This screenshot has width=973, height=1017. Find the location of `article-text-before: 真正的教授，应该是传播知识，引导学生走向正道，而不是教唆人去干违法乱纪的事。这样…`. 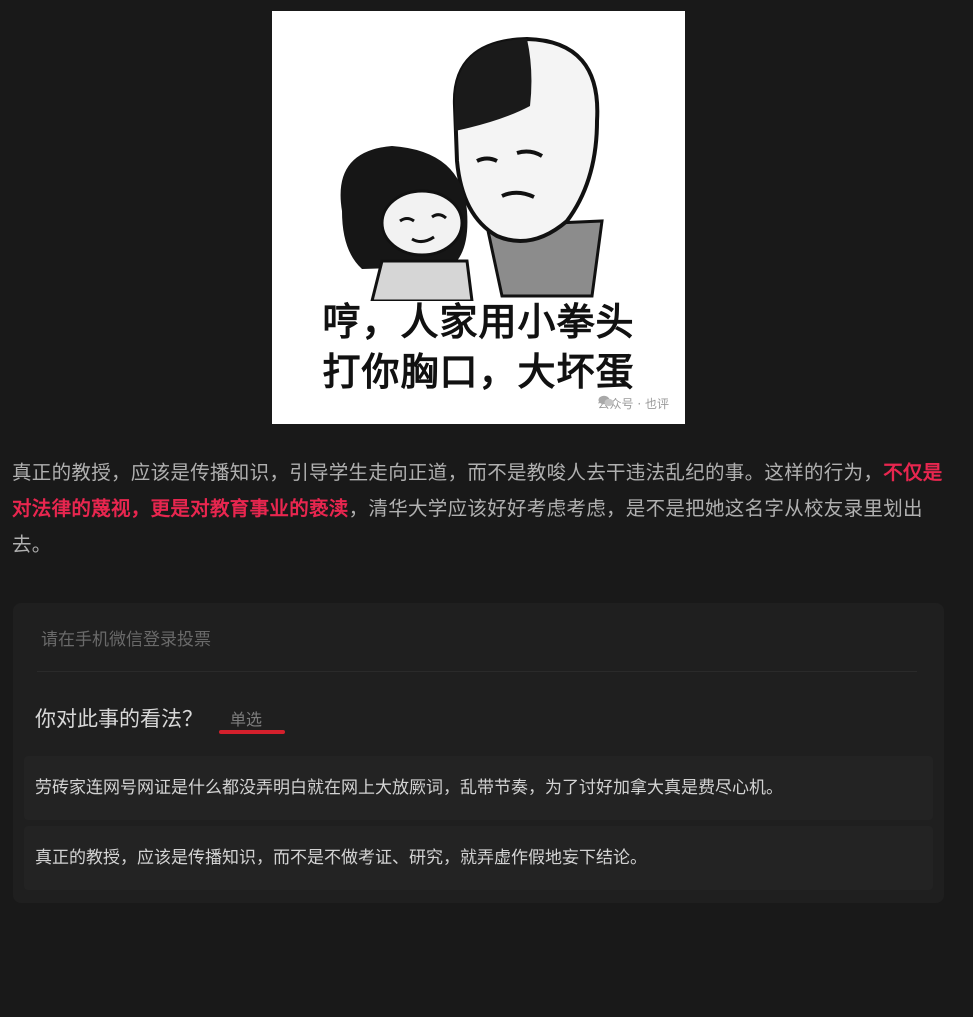

article-text-before: 真正的教授，应该是传播知识，引导学生走向正道，而不是教唆人去干违法乱纪的事。这样… is located at coordinates (448, 472).